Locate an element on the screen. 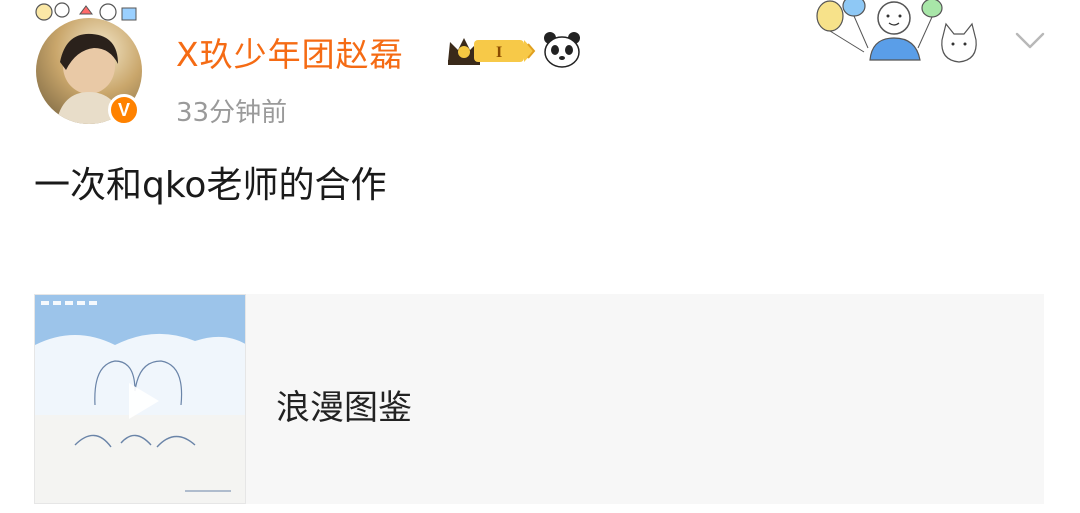  level-label: I is located at coordinates (499, 52).